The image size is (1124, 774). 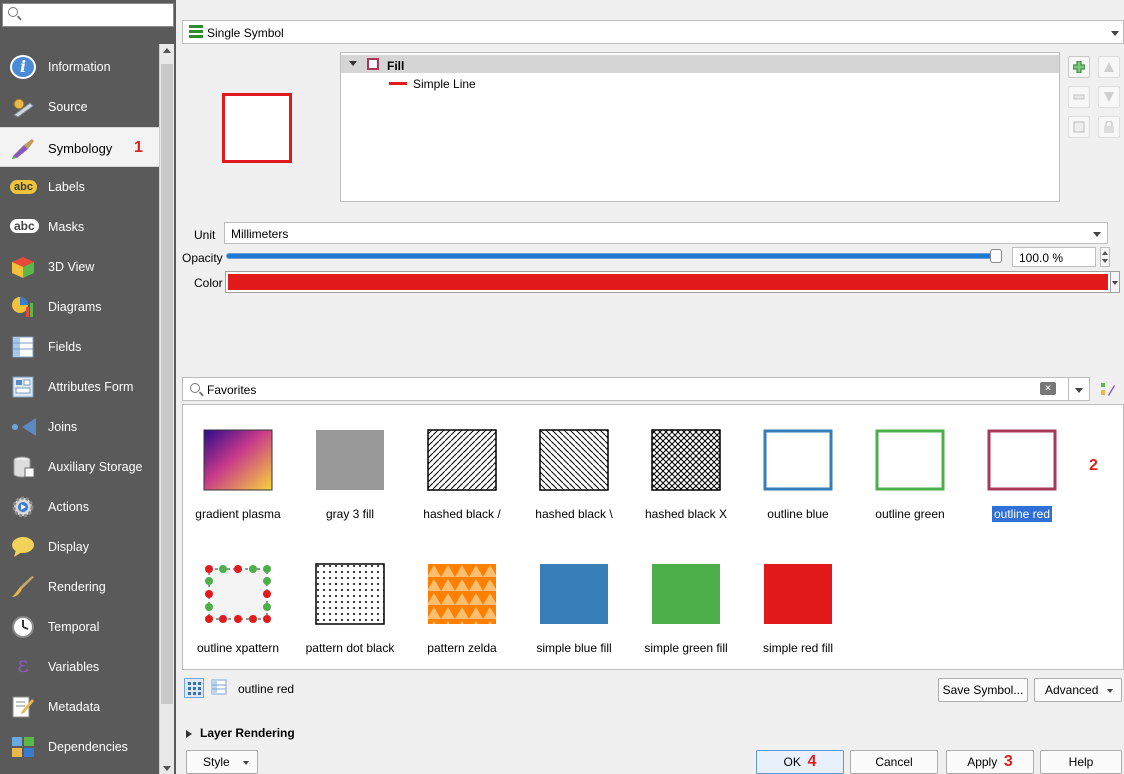 What do you see at coordinates (23, 747) in the screenshot?
I see `dependencies-icon` at bounding box center [23, 747].